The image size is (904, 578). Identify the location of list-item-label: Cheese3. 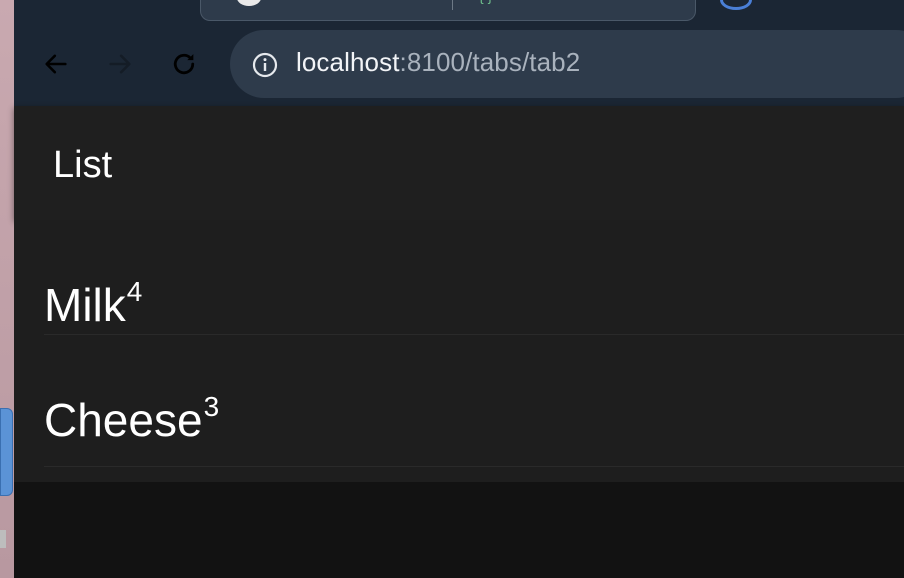
(131, 419).